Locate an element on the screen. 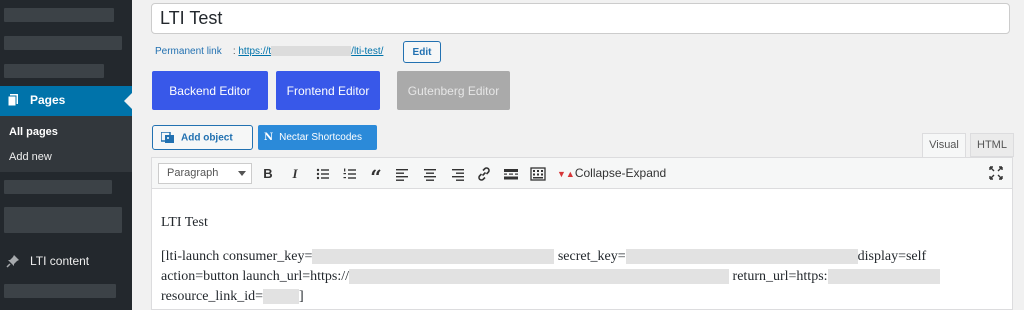 This screenshot has width=1024, height=310. numbered-list-icon is located at coordinates (350, 174).